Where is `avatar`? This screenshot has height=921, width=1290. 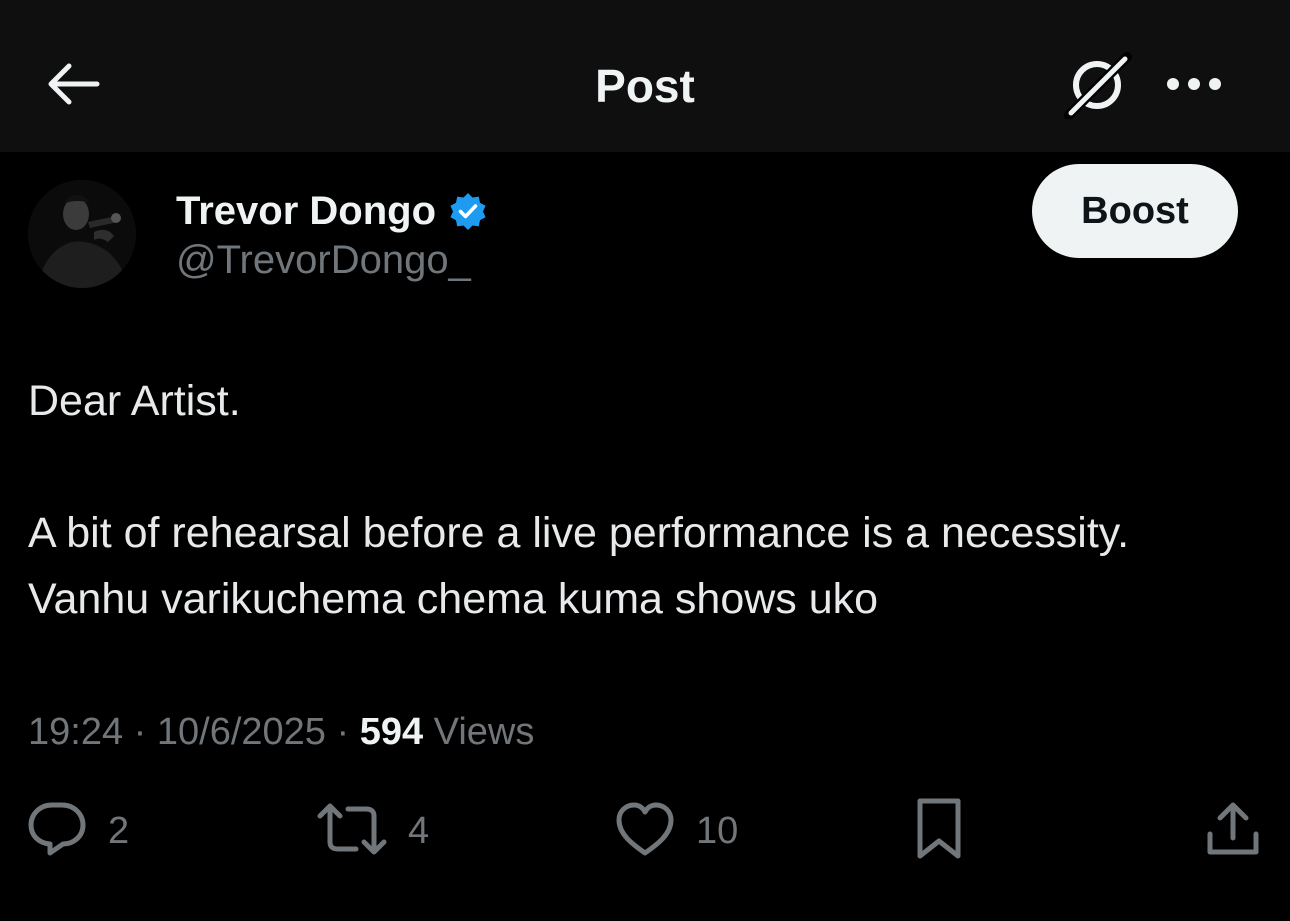 avatar is located at coordinates (82, 234).